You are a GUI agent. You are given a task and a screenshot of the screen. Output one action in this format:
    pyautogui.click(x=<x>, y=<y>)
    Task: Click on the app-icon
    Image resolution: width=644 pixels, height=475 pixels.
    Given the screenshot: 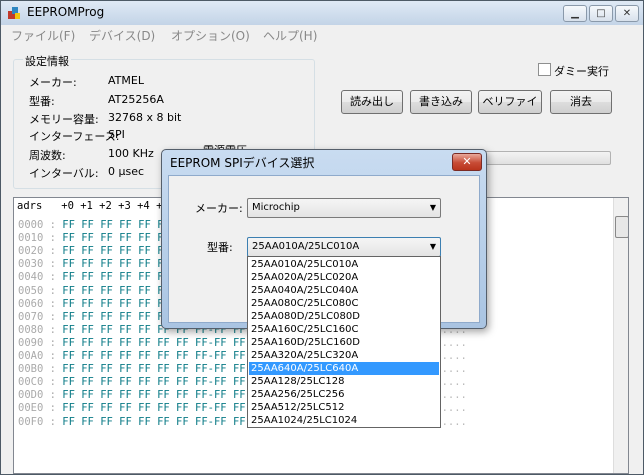 What is the action you would take?
    pyautogui.click(x=14, y=13)
    